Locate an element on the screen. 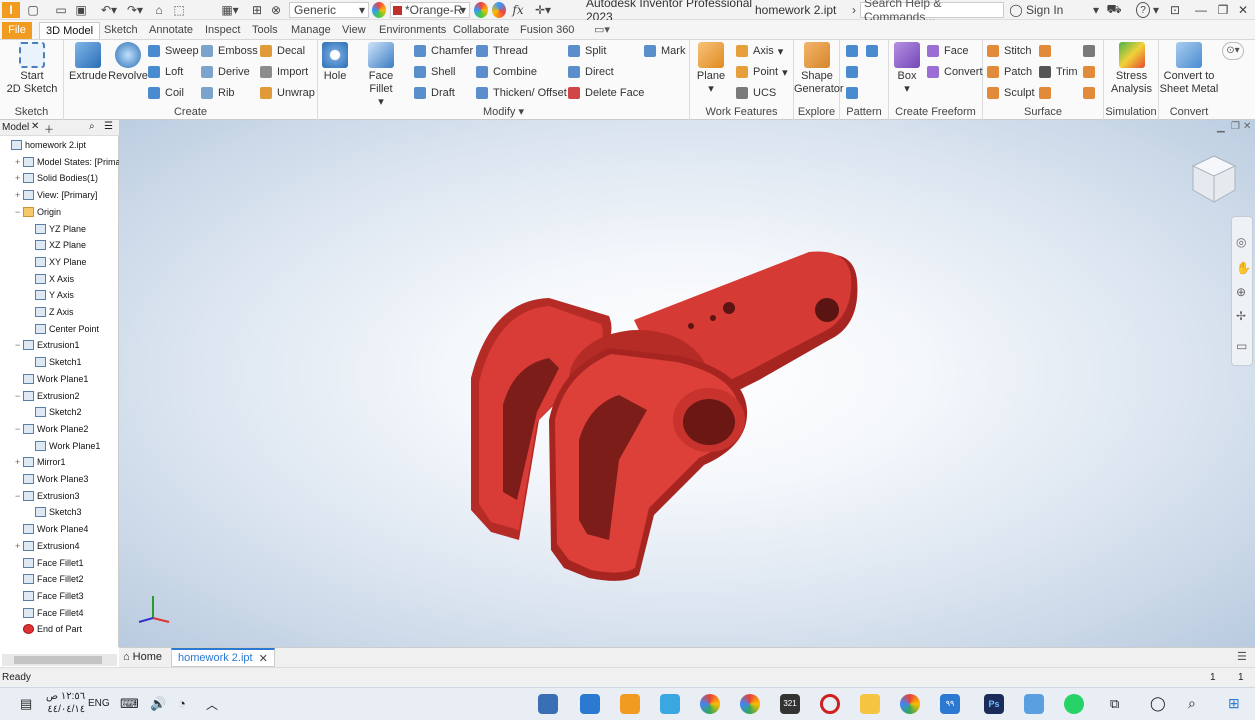 Image resolution: width=1255 pixels, height=720 pixels. tab-3d-model: 3D Model is located at coordinates (70, 30).